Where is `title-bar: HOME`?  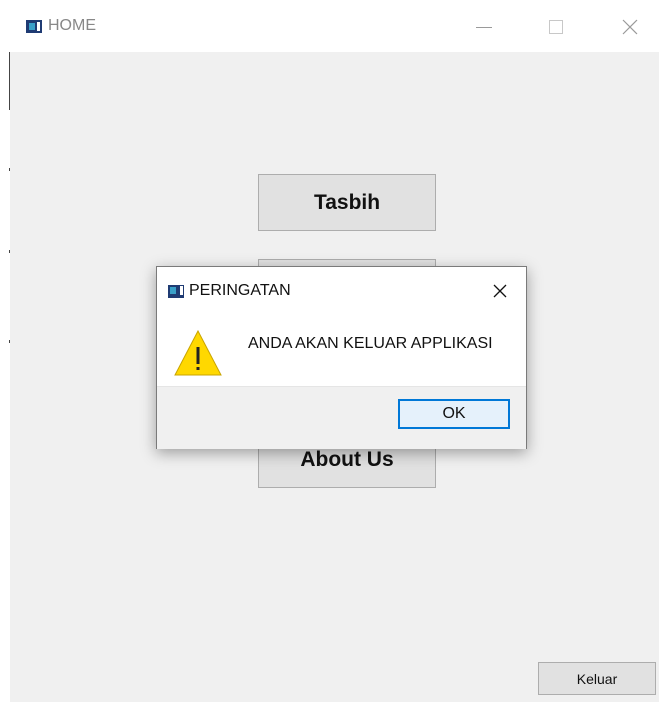 title-bar: HOME is located at coordinates (334, 26).